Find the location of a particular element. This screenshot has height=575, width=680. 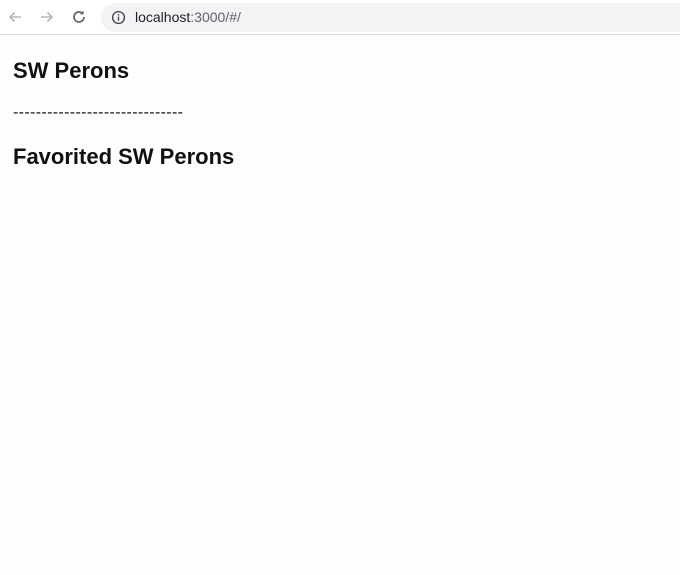

forward-button is located at coordinates (47, 17).